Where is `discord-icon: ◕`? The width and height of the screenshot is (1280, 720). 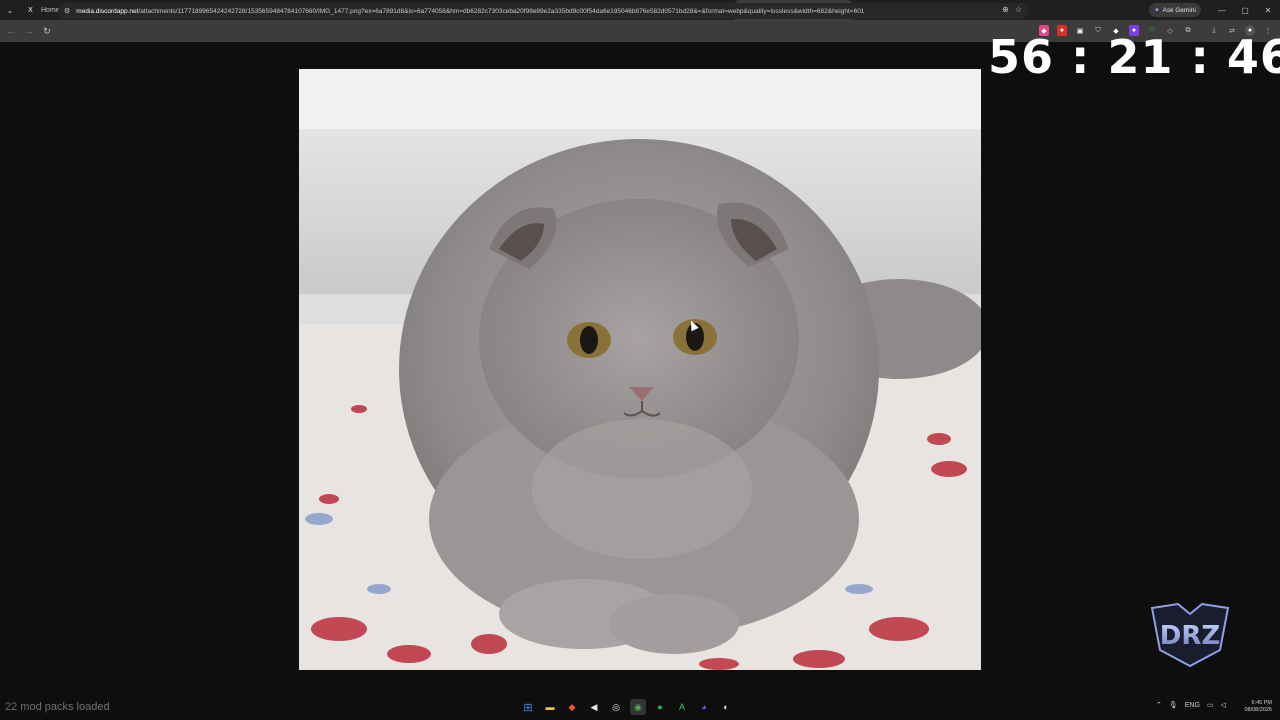
discord-icon: ◕ is located at coordinates (704, 707).